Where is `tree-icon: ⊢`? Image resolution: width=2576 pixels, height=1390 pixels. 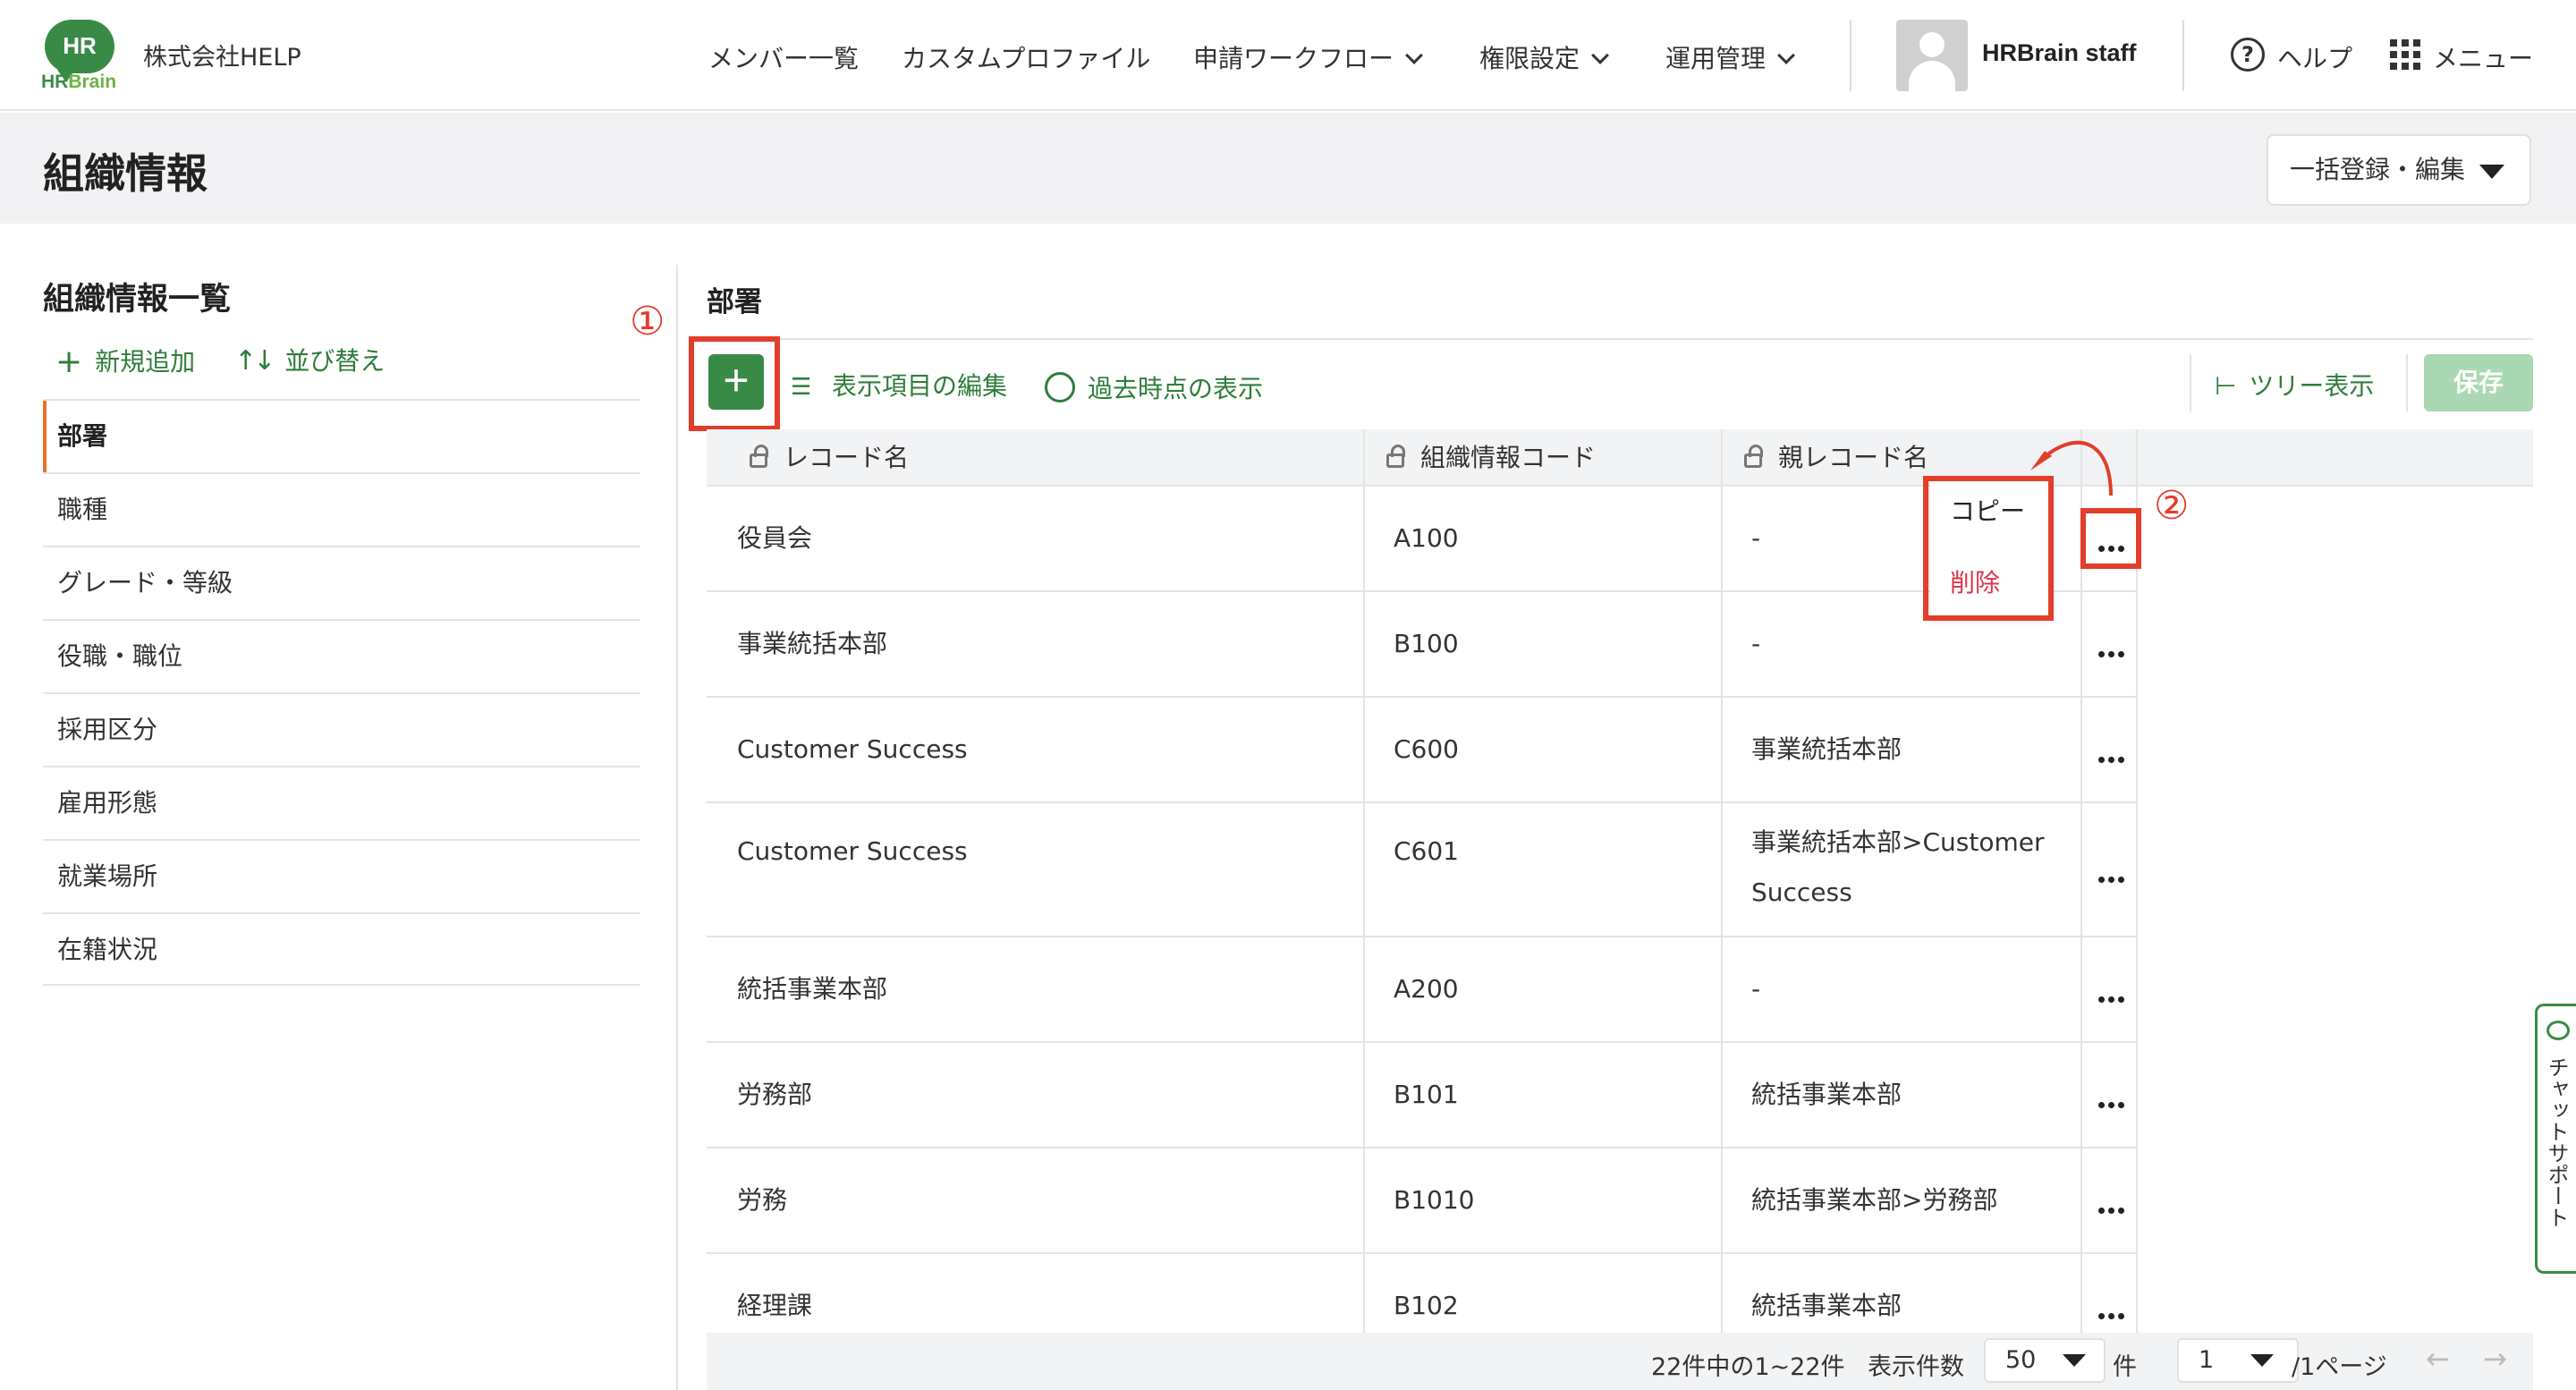 tree-icon: ⊢ is located at coordinates (2226, 386).